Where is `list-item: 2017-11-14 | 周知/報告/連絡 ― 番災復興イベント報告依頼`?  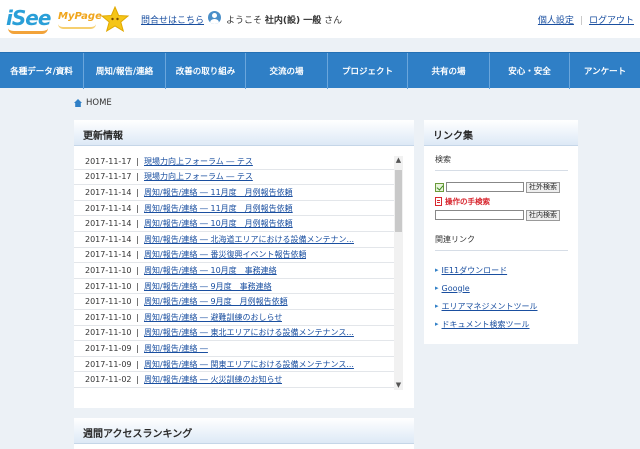 list-item: 2017-11-14 | 周知/報告/連絡 ― 番災復興イベント報告依頼 is located at coordinates (238, 256).